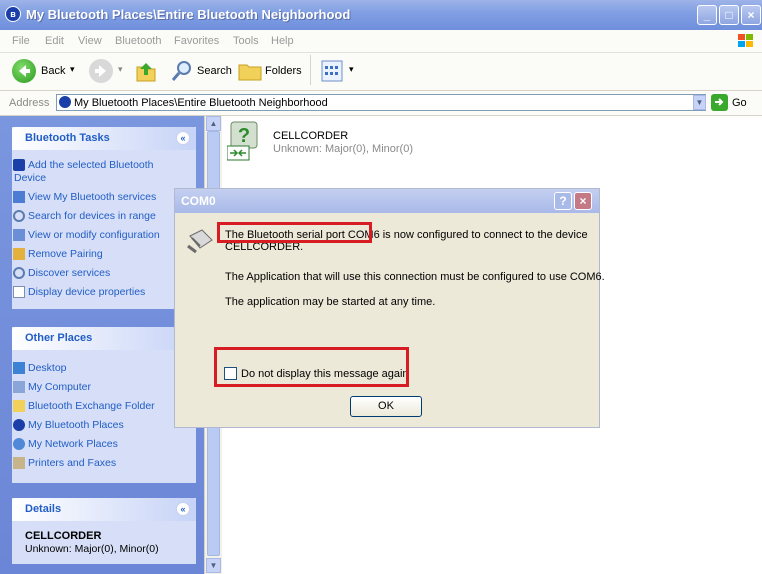  What do you see at coordinates (47, 368) in the screenshot?
I see `place-desktop-label: Desktop` at bounding box center [47, 368].